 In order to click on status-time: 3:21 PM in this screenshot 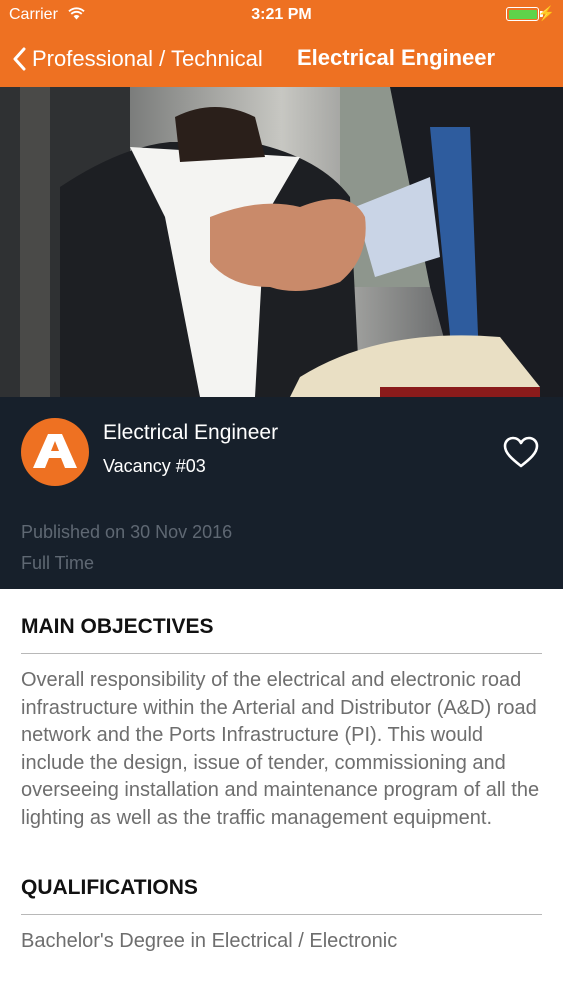, I will do `click(281, 14)`.